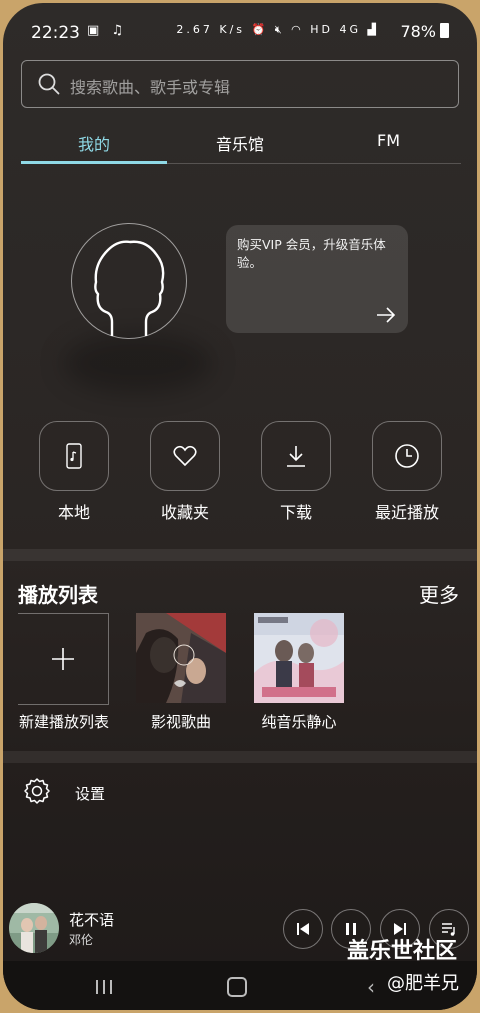 The width and height of the screenshot is (480, 1013). What do you see at coordinates (311, 253) in the screenshot?
I see `vip-promo-text: 购买VIP 会员，升级音乐体验。` at bounding box center [311, 253].